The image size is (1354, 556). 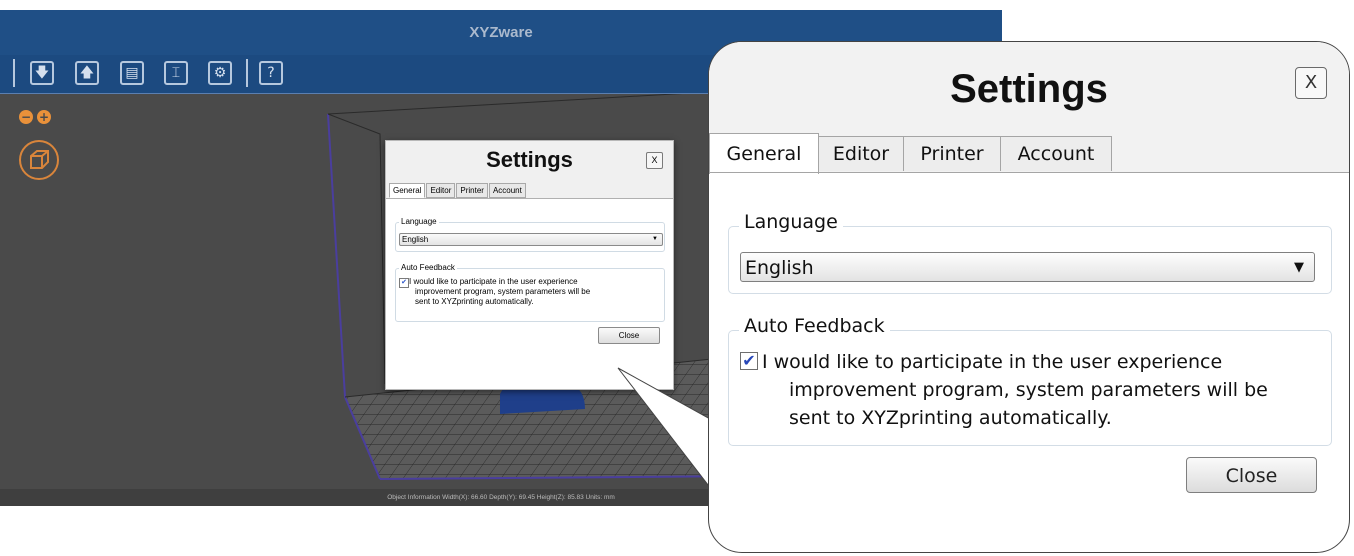 What do you see at coordinates (1029, 172) in the screenshot?
I see `tab-divider` at bounding box center [1029, 172].